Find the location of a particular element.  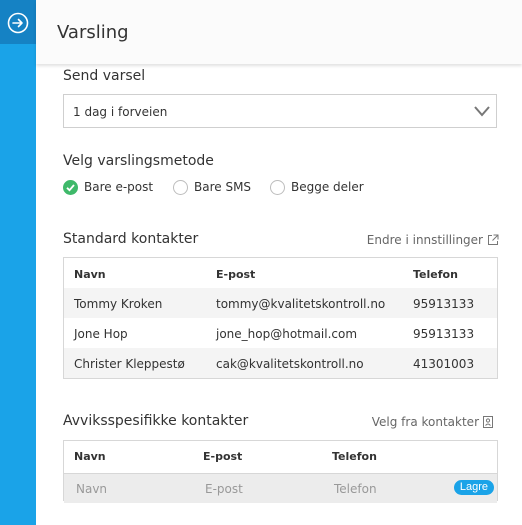

cell-name: Christer Kleppestø is located at coordinates (129, 364).